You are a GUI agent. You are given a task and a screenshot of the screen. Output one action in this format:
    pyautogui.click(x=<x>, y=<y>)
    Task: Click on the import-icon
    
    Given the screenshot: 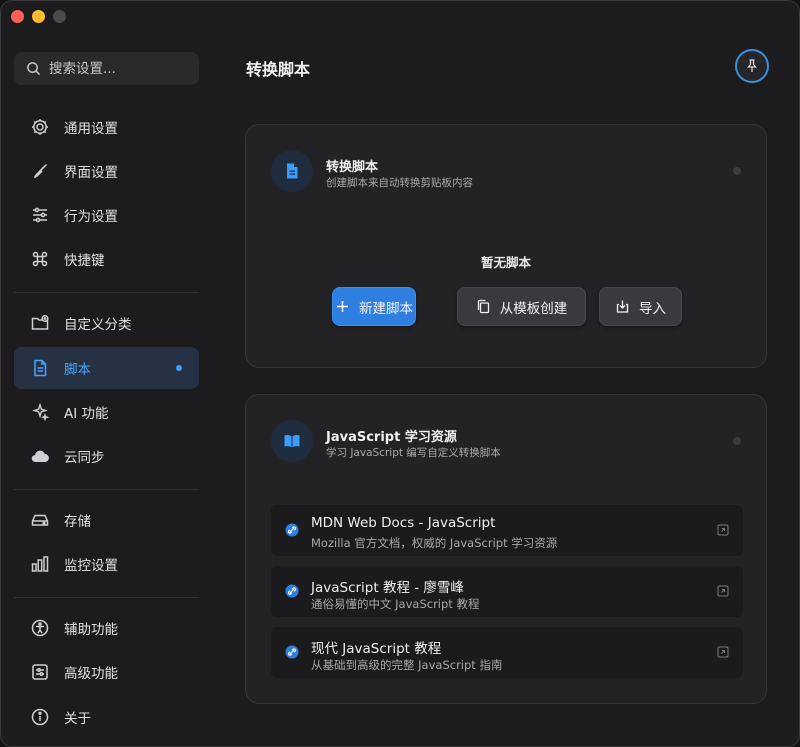 What is the action you would take?
    pyautogui.click(x=622, y=306)
    